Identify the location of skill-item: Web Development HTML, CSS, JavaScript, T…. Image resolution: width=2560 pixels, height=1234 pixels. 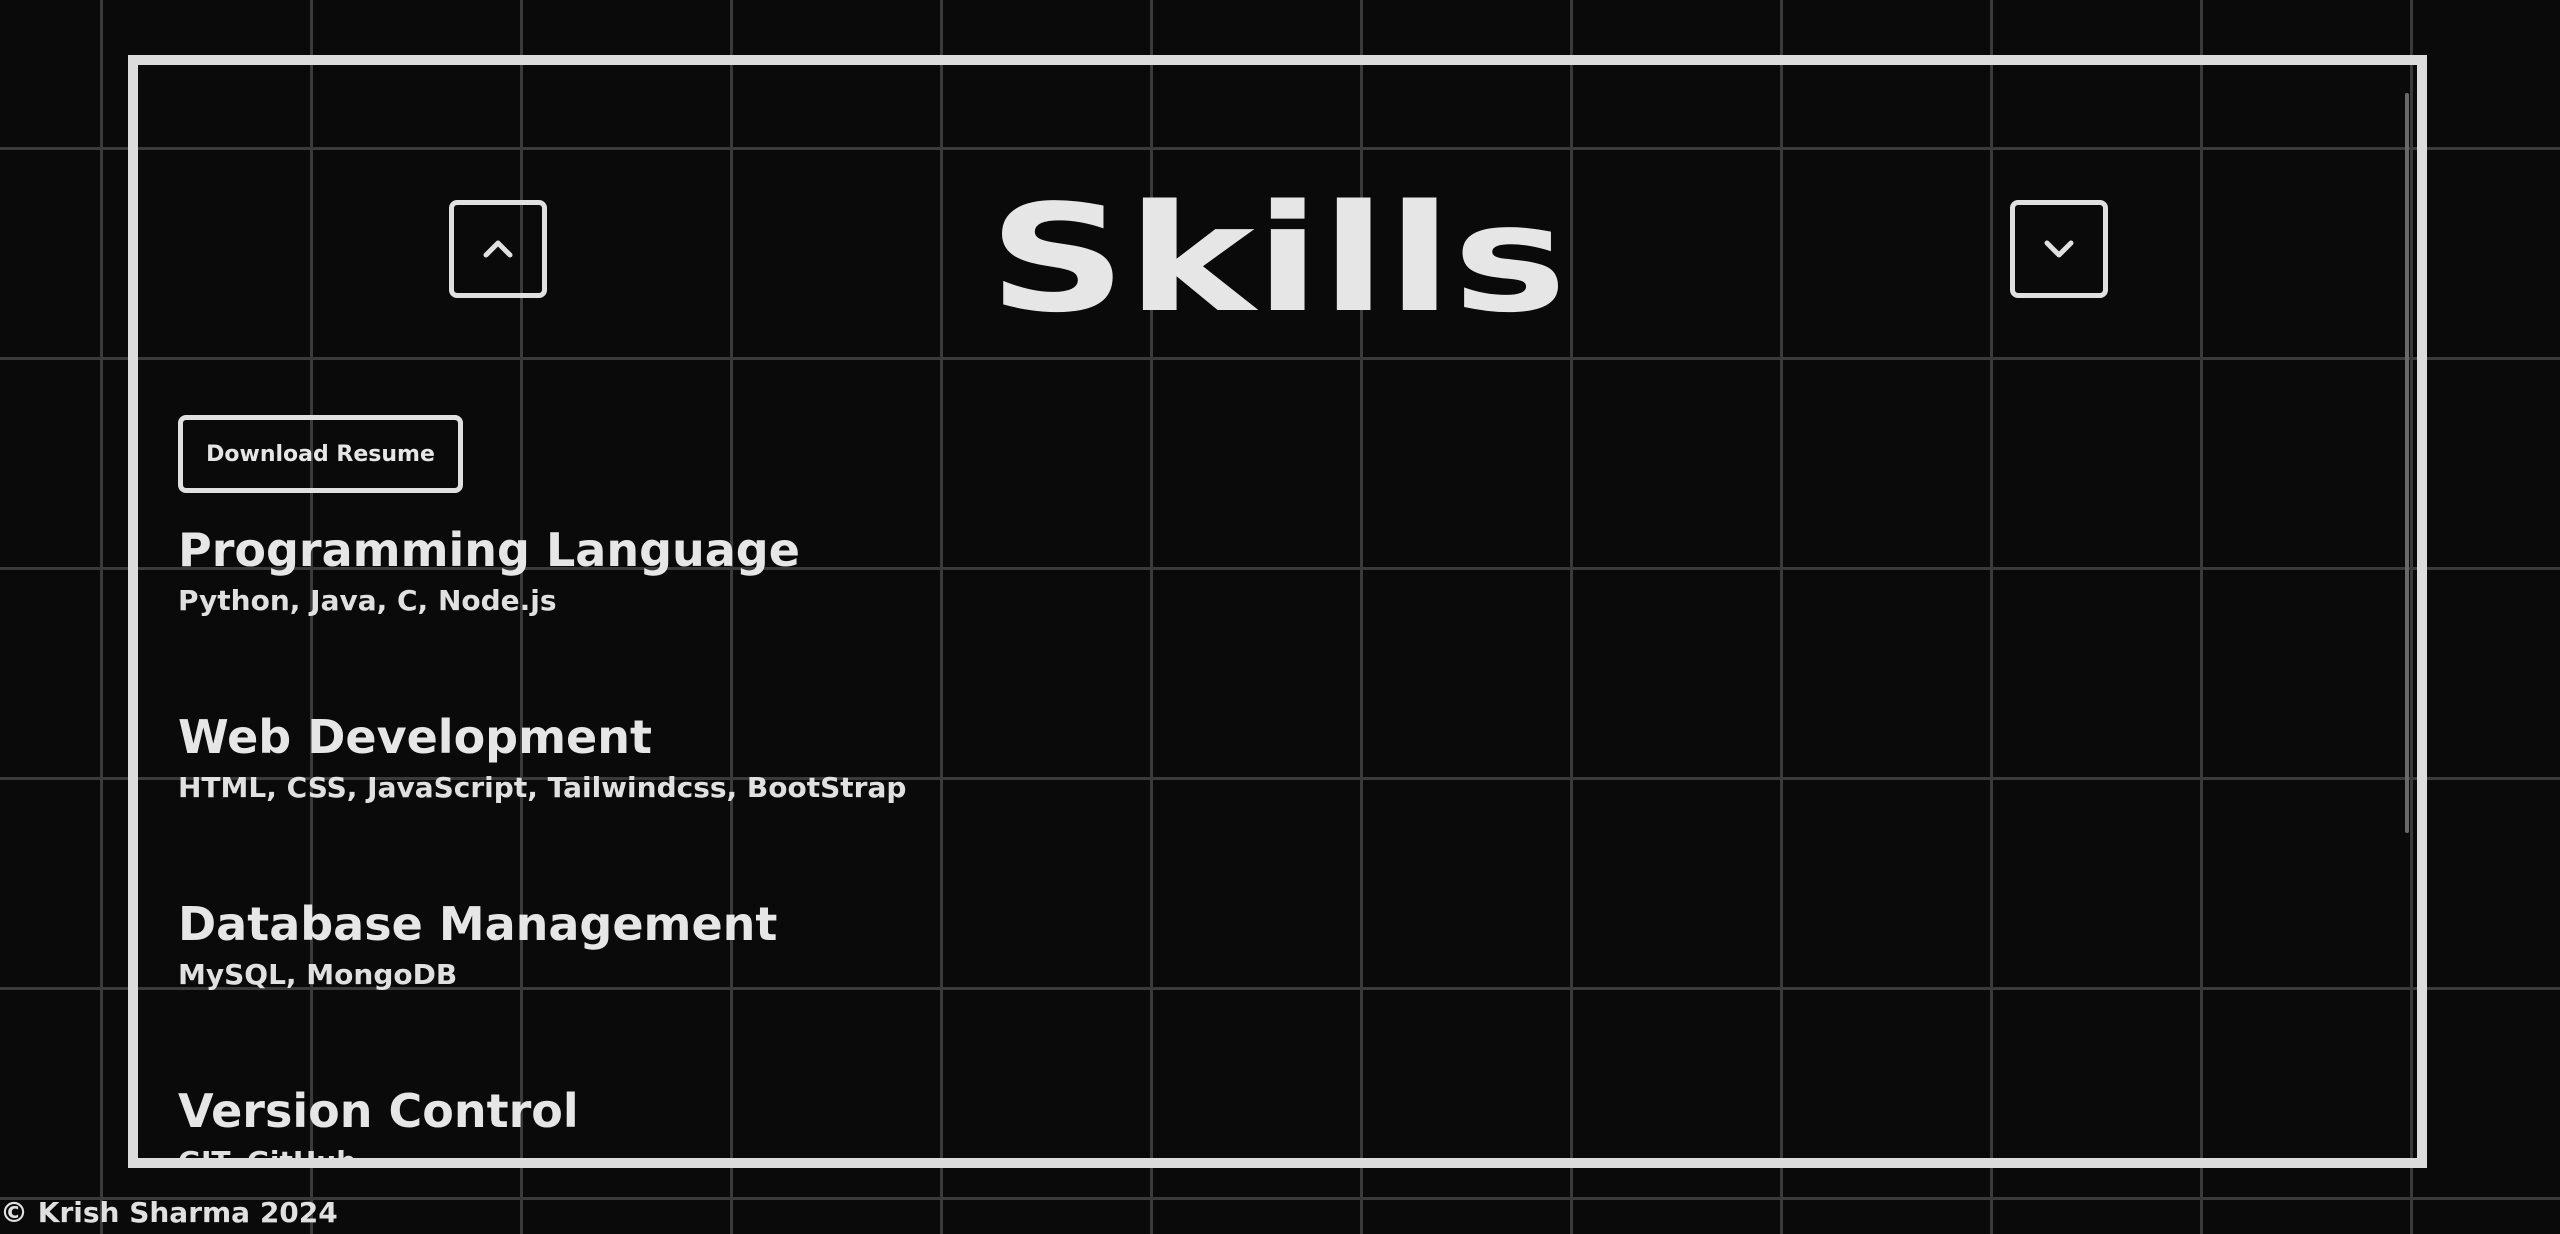
(542, 800).